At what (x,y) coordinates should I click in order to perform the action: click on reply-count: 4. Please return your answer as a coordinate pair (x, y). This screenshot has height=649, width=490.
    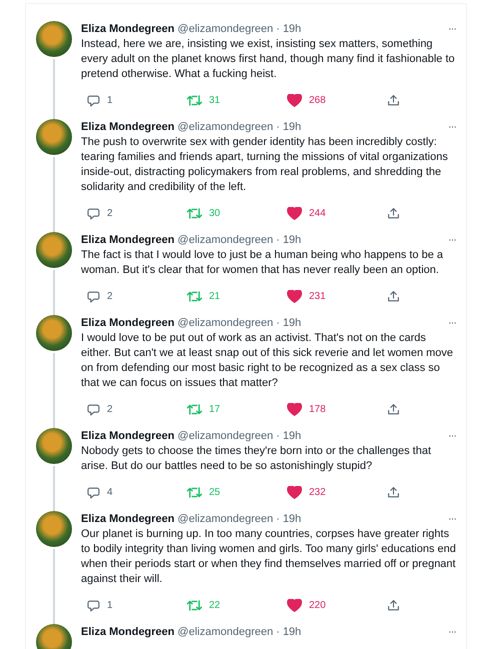
    Looking at the image, I should click on (110, 492).